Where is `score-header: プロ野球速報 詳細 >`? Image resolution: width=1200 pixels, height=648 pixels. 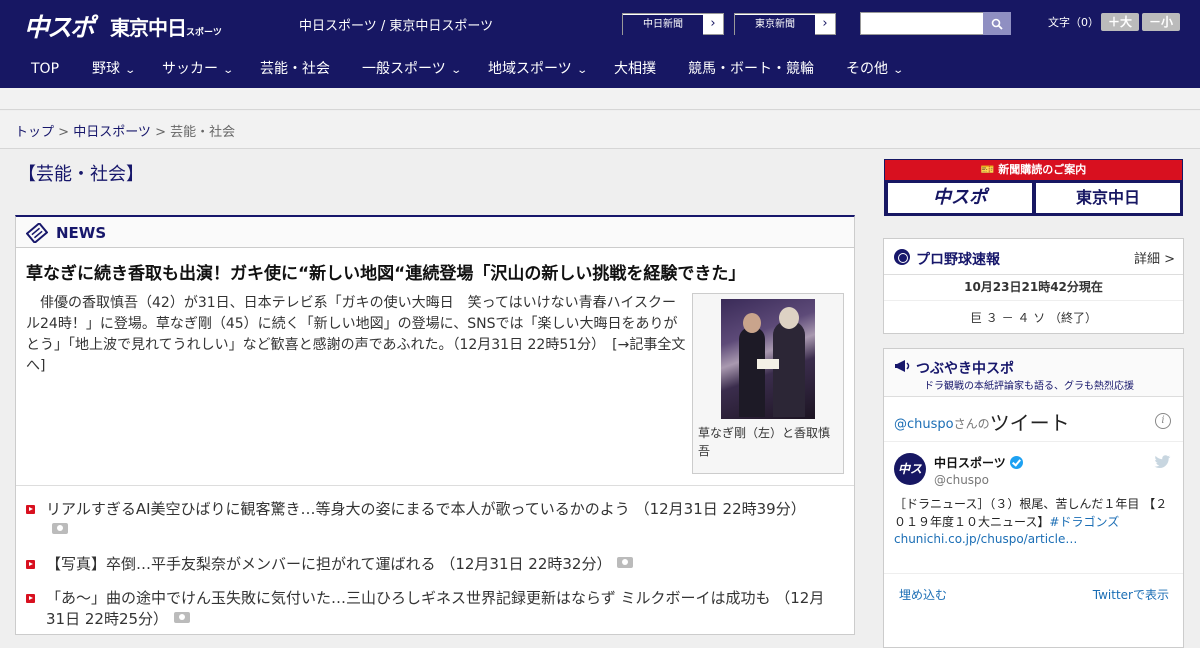 score-header: プロ野球速報 詳細 > is located at coordinates (1033, 257).